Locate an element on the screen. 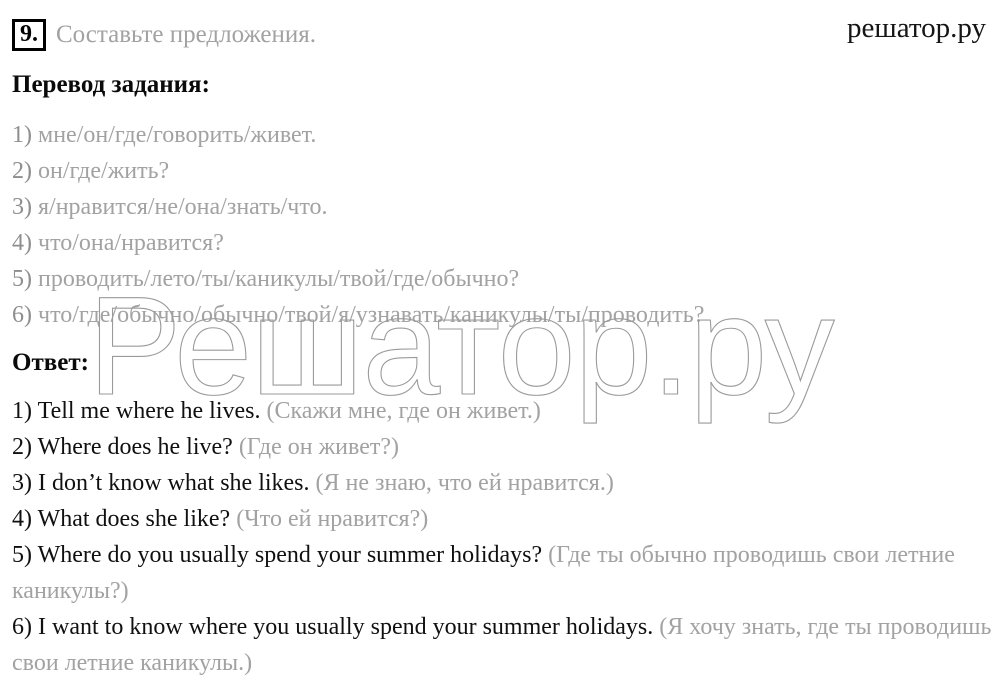 This screenshot has height=694, width=1000. task-title: Составьте предложения. is located at coordinates (186, 34).